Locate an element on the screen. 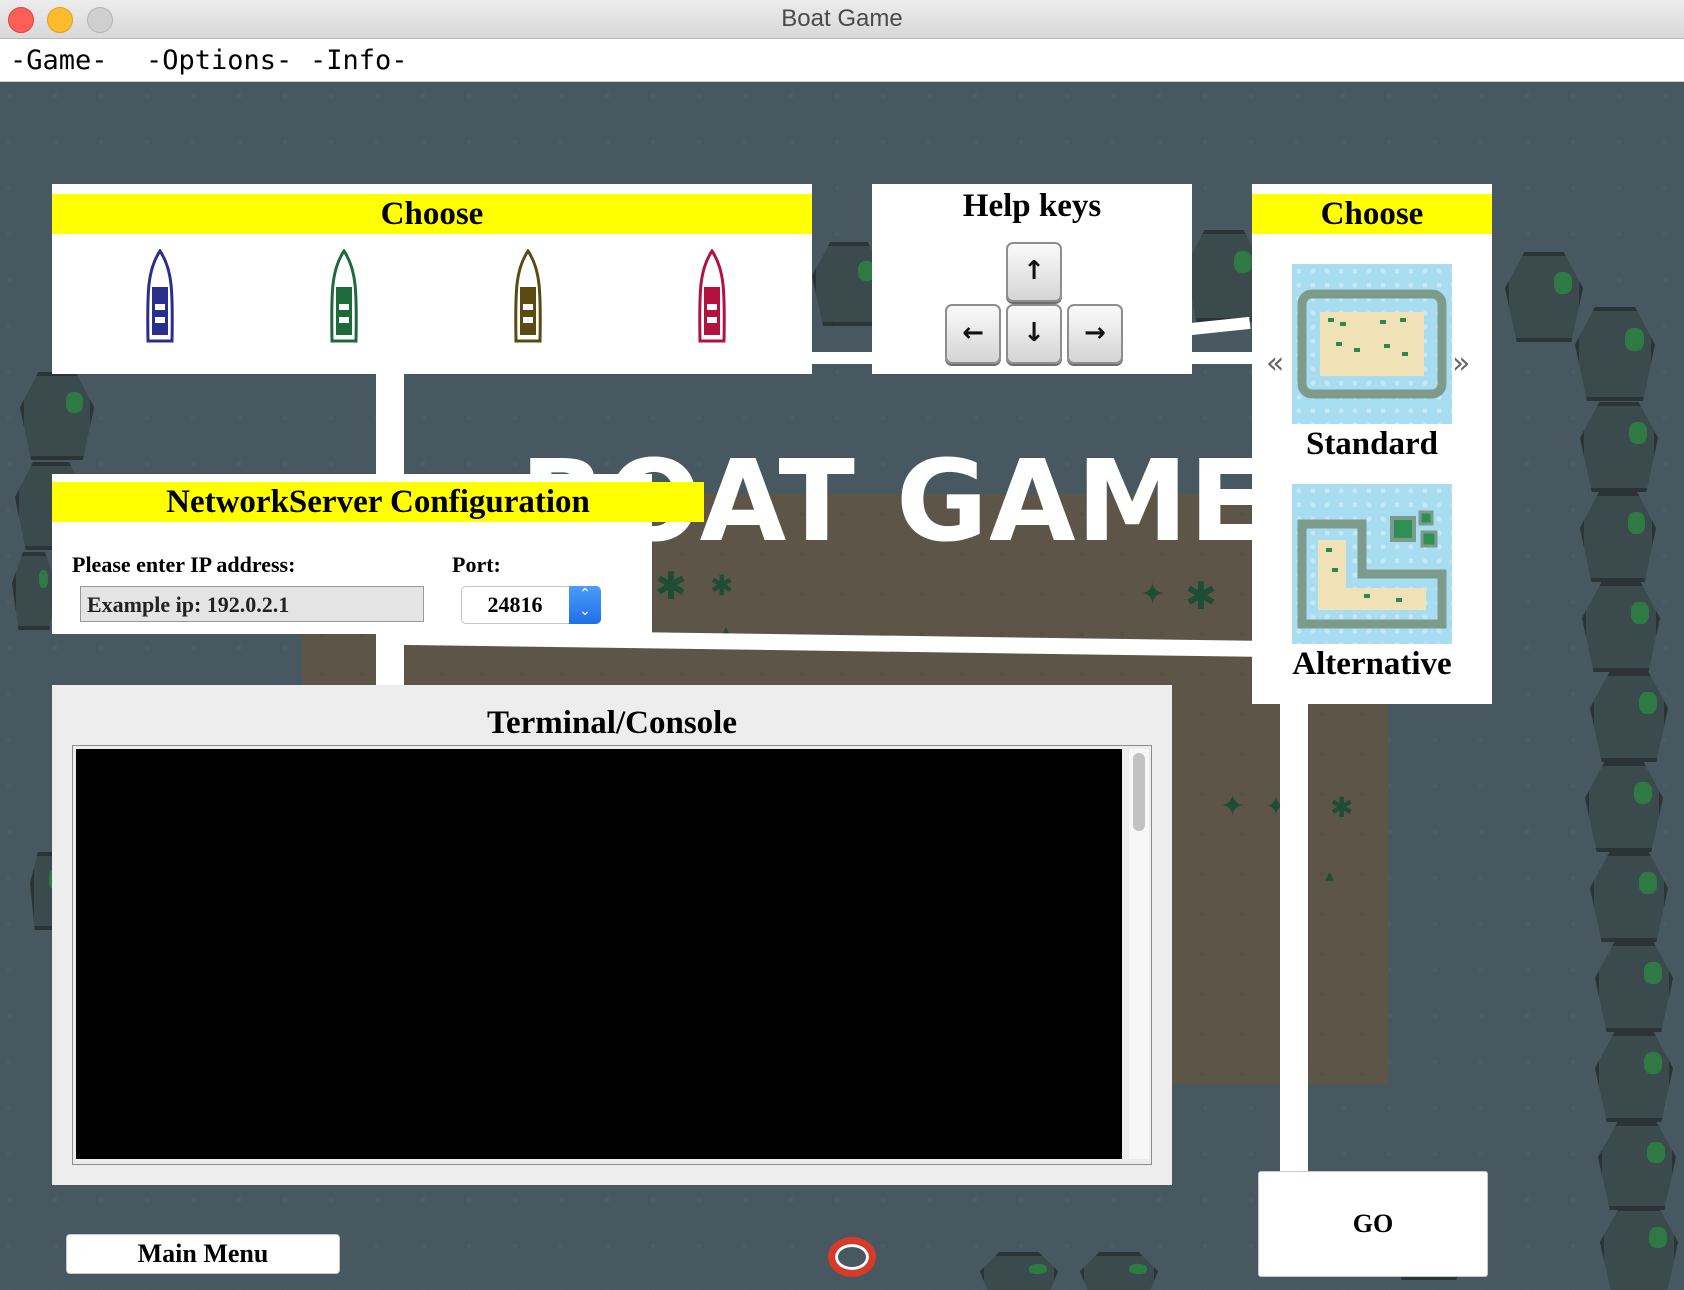  map-picker-heading: Choose is located at coordinates (1372, 214).